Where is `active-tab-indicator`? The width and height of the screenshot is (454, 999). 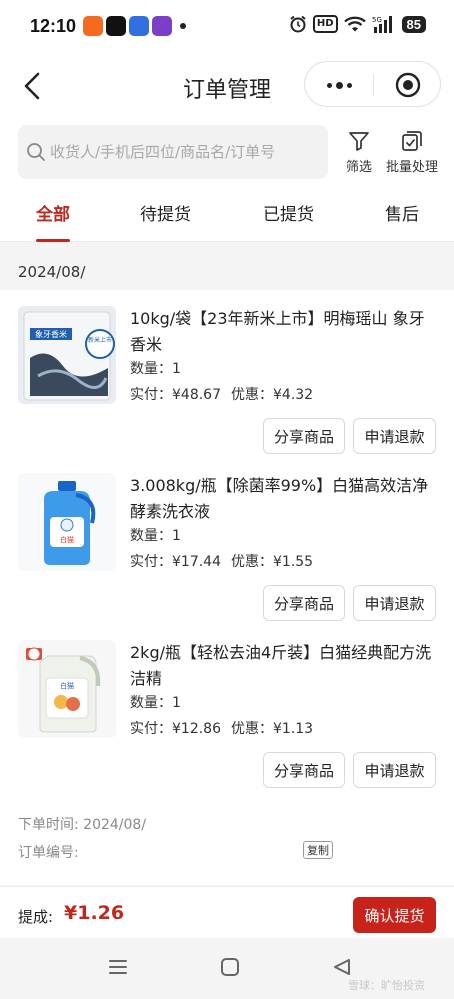 active-tab-indicator is located at coordinates (53, 240).